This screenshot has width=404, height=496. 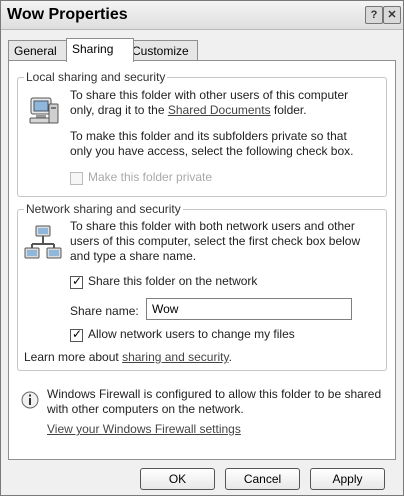 What do you see at coordinates (104, 311) in the screenshot?
I see `share-name-label: Share name:` at bounding box center [104, 311].